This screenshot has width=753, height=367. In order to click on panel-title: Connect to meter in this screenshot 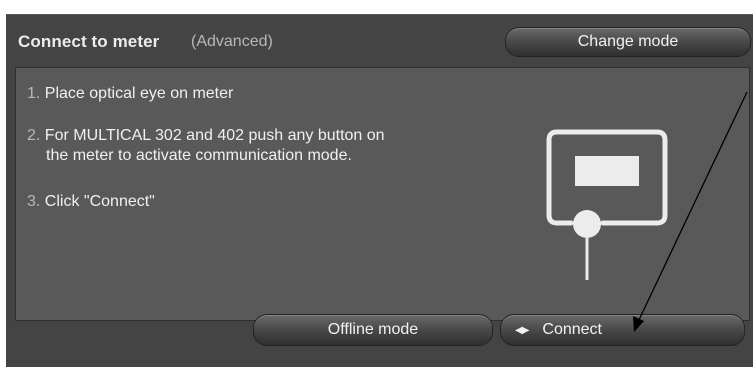, I will do `click(89, 41)`.